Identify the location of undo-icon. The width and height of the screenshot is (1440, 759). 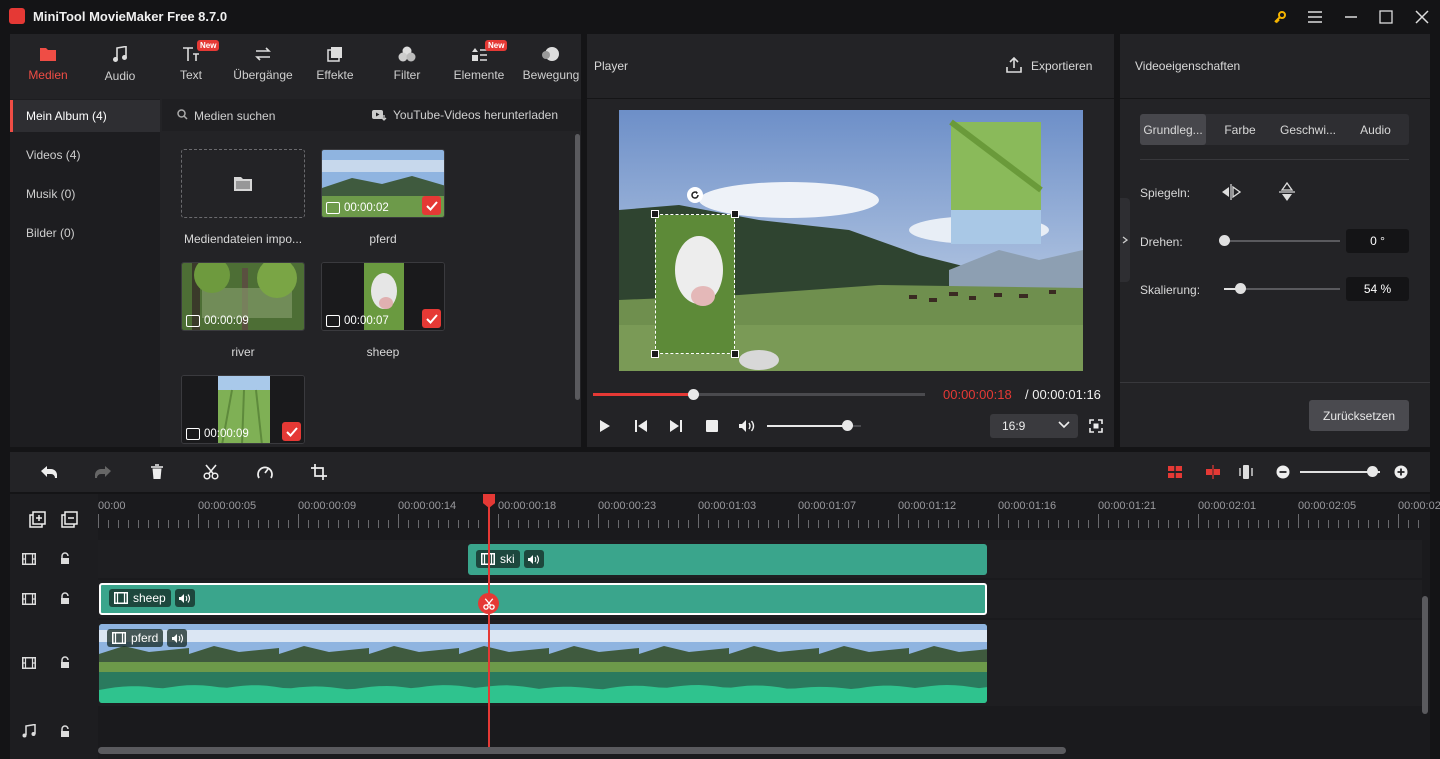
(49, 472).